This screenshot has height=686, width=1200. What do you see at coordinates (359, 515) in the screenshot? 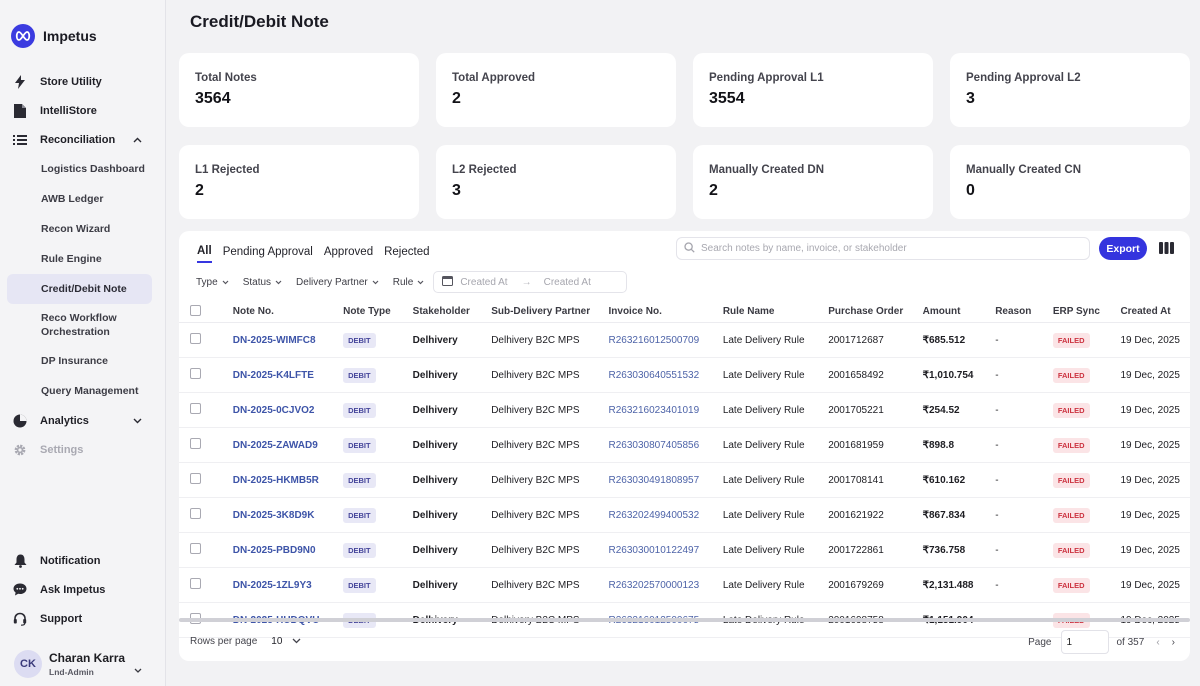
I see `note-type-badge: DEBIT` at bounding box center [359, 515].